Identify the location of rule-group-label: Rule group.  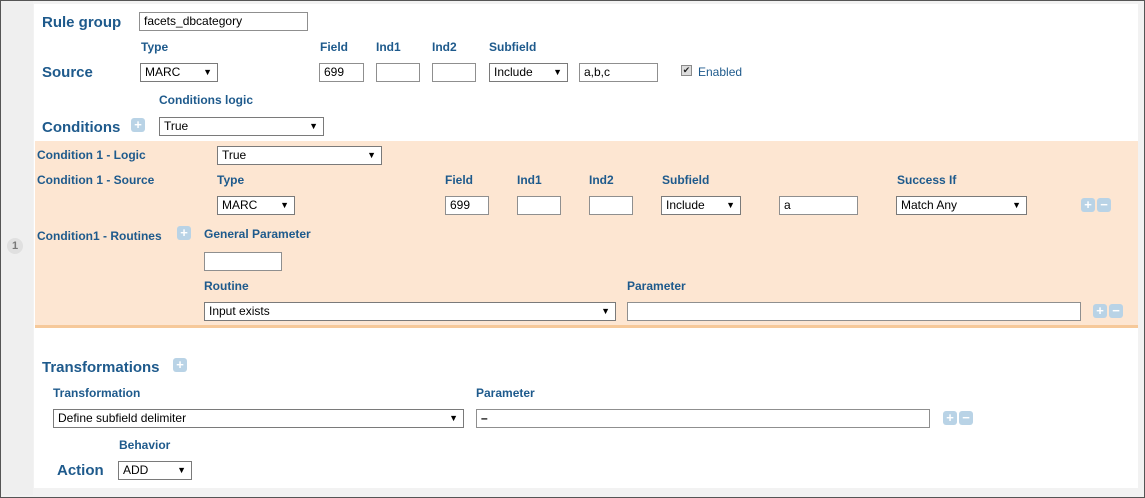
(82, 22).